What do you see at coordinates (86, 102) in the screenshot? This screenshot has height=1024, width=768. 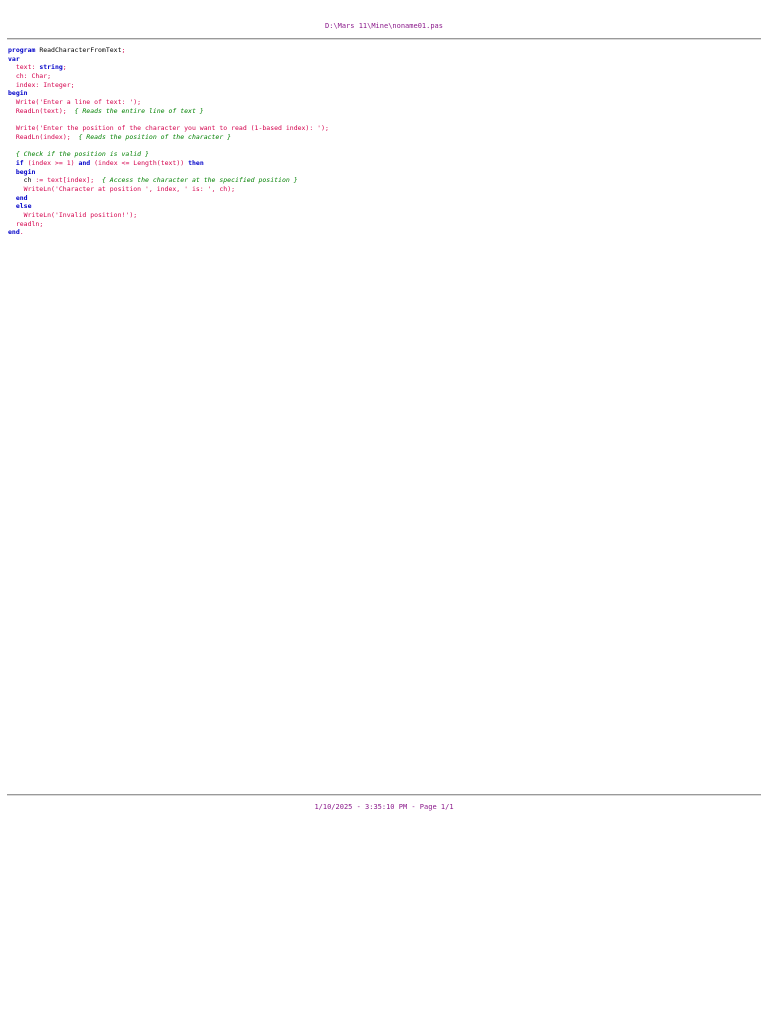 I see `code-token: 'Enter a line of text: '` at bounding box center [86, 102].